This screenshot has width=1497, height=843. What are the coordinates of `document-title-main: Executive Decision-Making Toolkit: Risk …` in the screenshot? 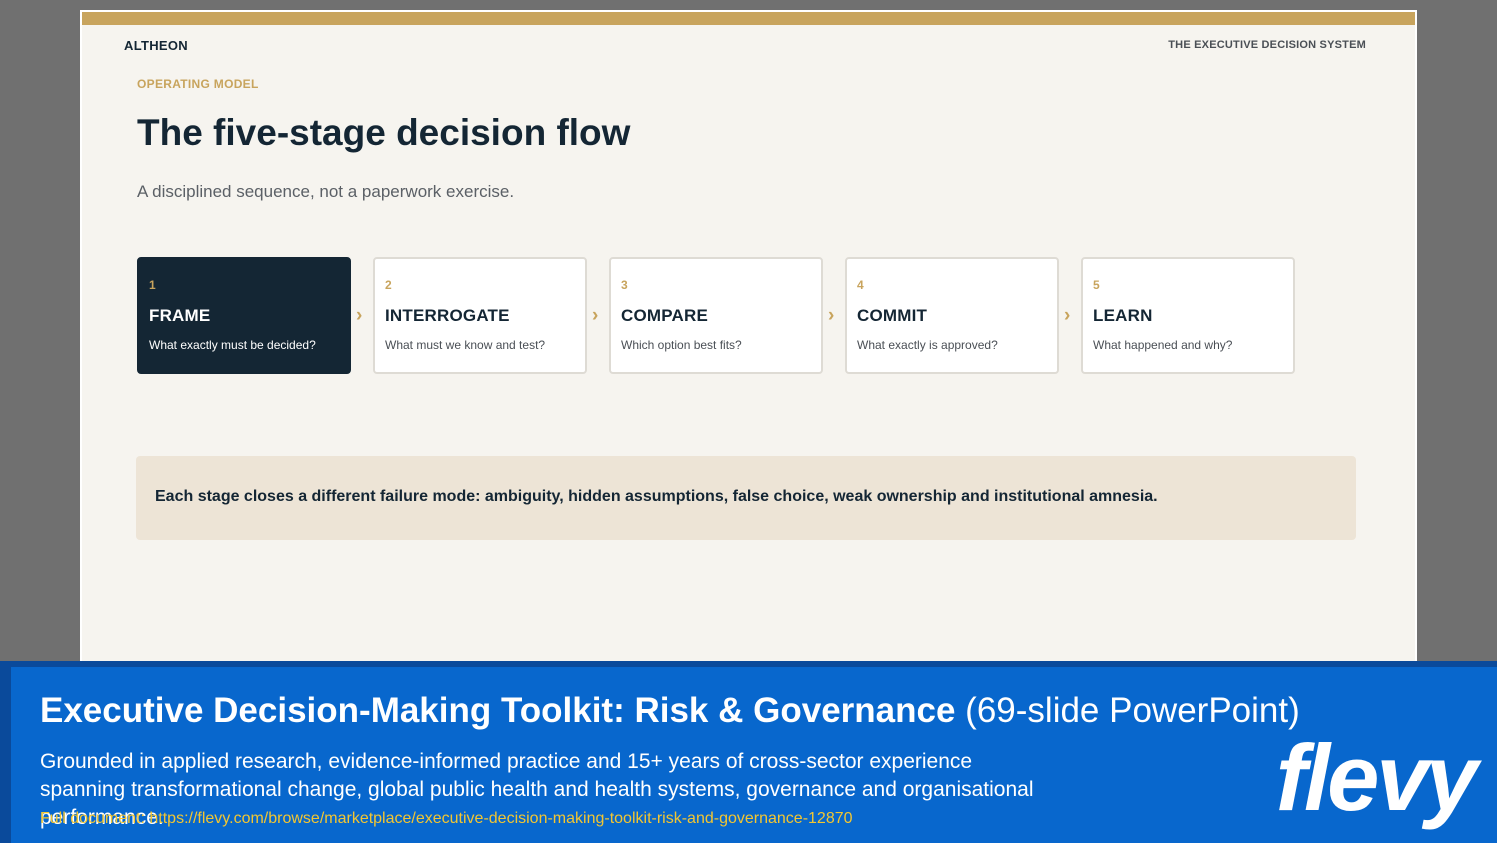 It's located at (498, 710).